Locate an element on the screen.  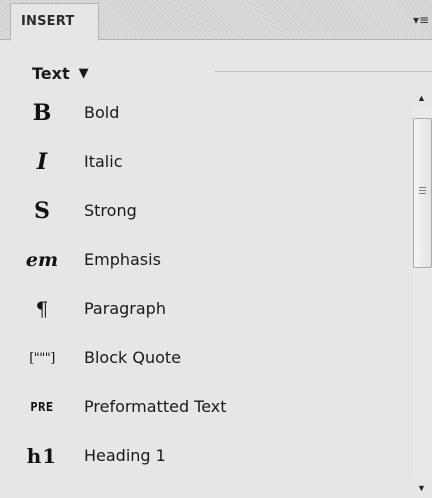
heading-1-icon: h1 is located at coordinates (42, 456).